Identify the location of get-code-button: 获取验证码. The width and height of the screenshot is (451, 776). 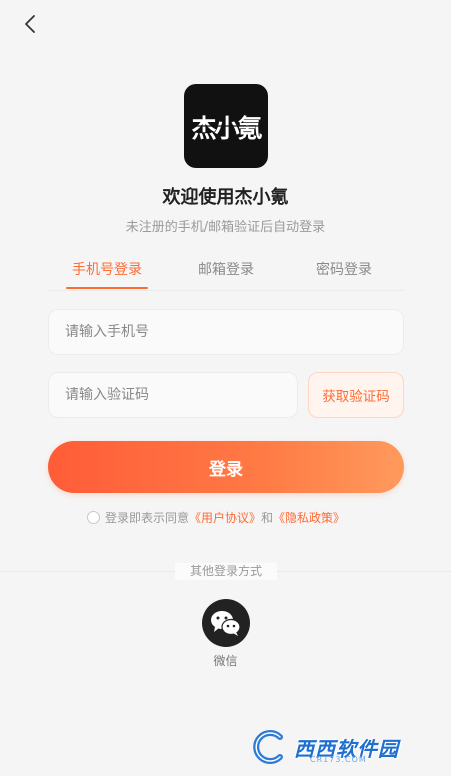
(356, 395).